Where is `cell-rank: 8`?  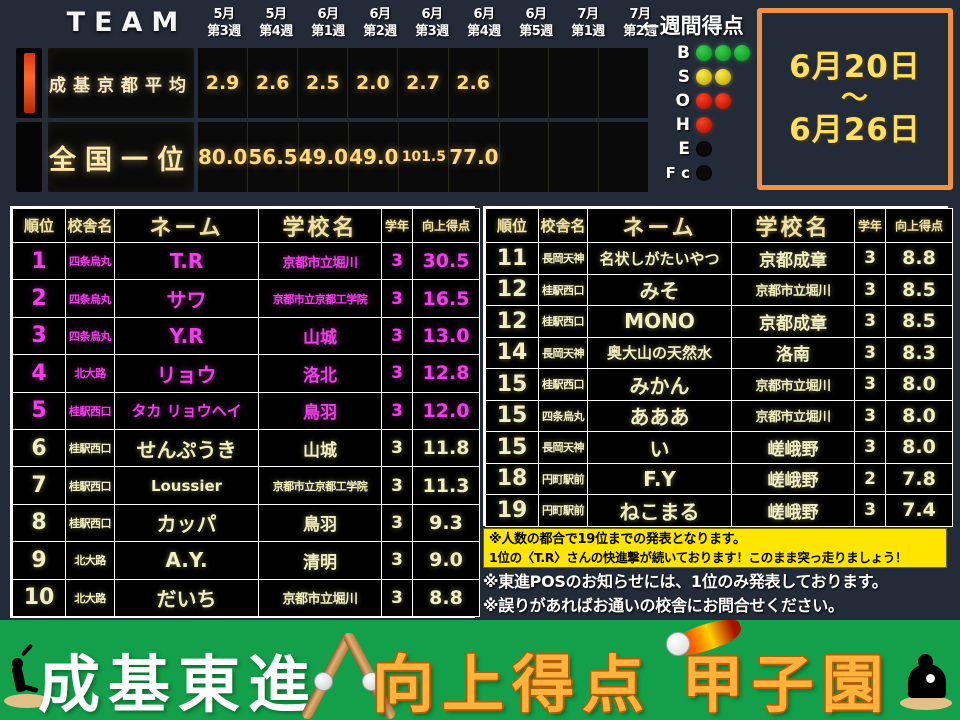 cell-rank: 8 is located at coordinates (39, 523).